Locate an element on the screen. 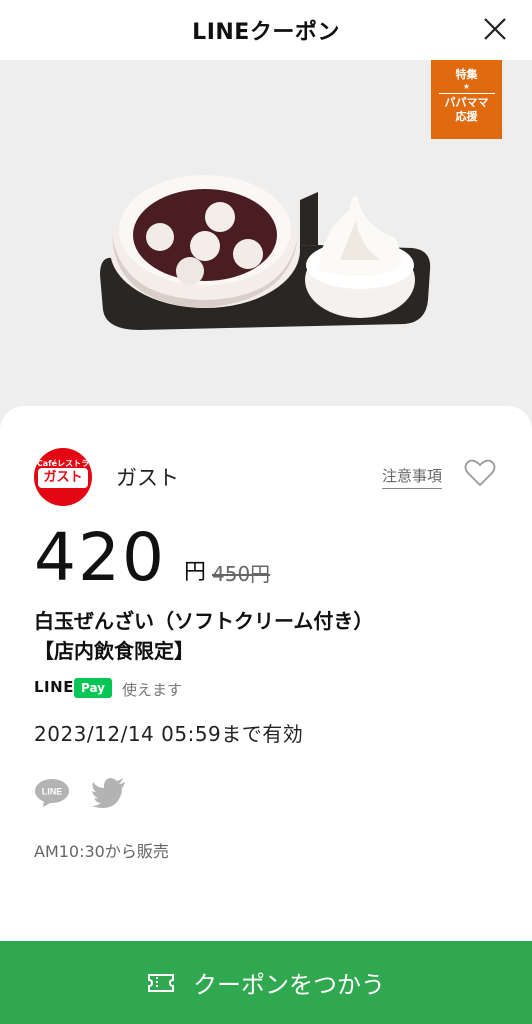 This screenshot has height=1024, width=532. ribbon-label: 特集 is located at coordinates (466, 74).